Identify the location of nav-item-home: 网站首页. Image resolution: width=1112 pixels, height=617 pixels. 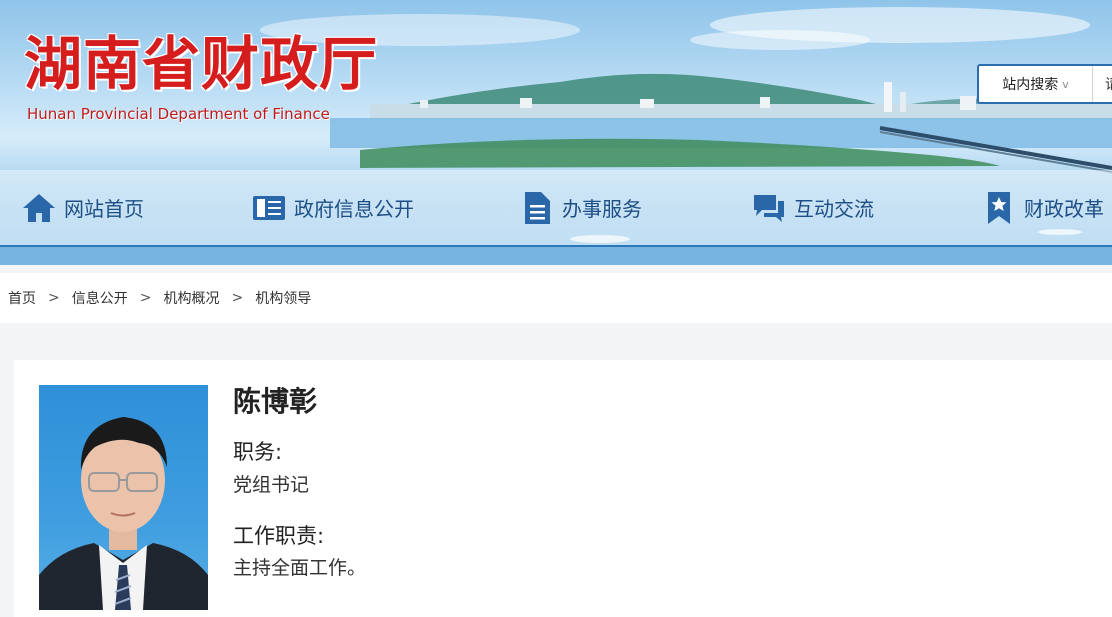
(83, 207).